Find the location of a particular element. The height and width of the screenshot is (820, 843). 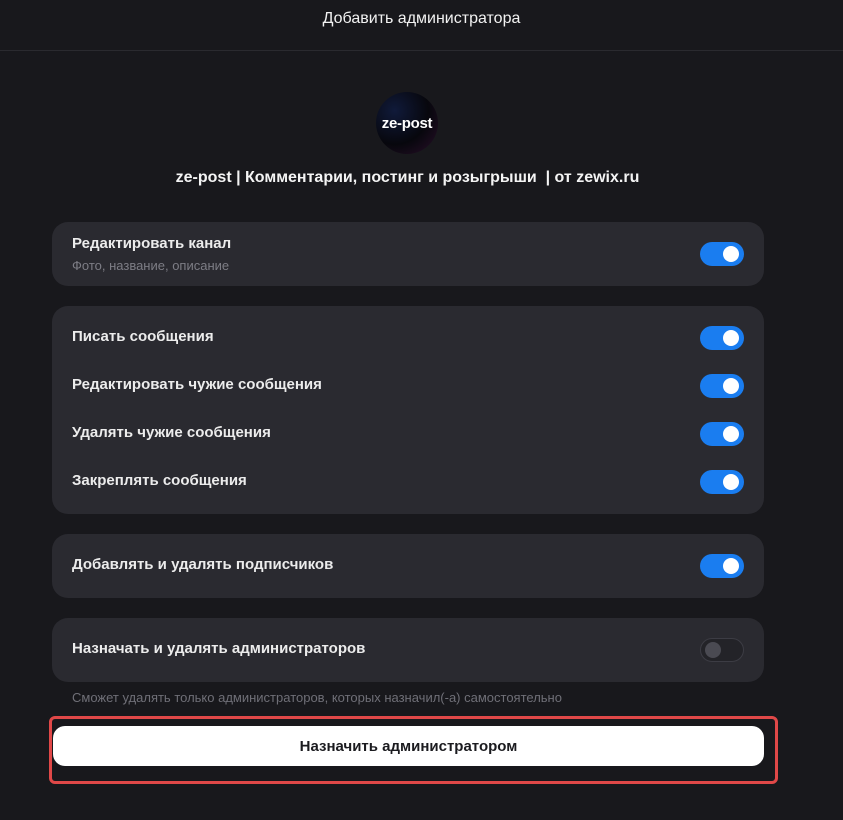

permission-label: Удалять чужие сообщения is located at coordinates (171, 432).